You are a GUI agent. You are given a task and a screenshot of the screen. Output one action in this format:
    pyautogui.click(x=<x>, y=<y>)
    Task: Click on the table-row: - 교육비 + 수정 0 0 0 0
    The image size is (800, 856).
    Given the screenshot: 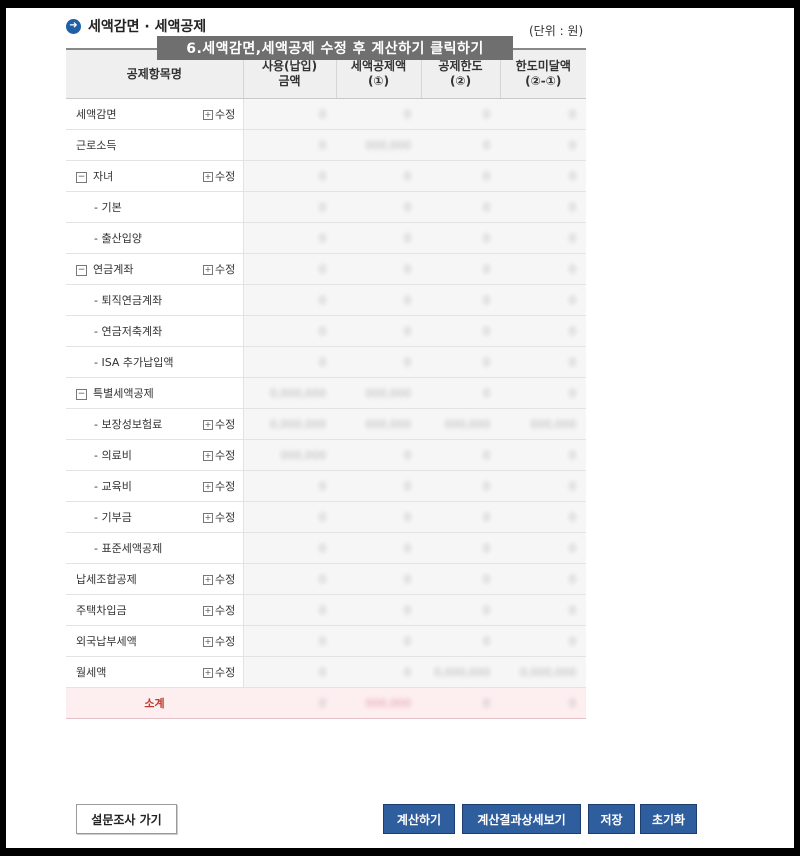 What is the action you would take?
    pyautogui.click(x=326, y=486)
    